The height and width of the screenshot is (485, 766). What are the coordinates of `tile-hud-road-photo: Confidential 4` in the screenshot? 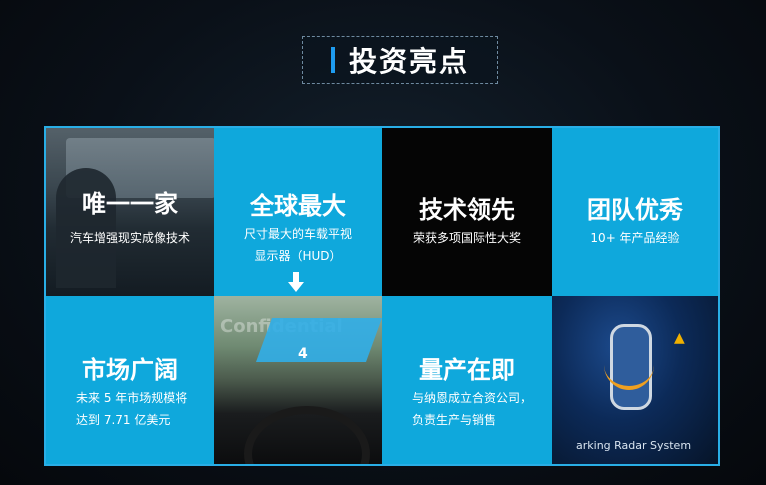 It's located at (298, 380).